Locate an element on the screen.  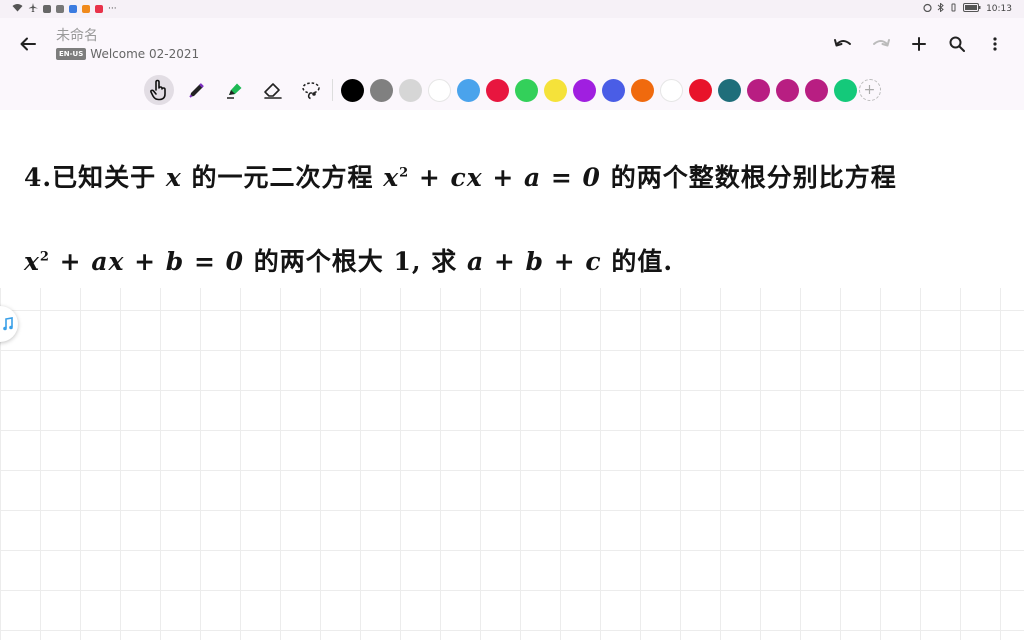
tool-group is located at coordinates (234, 90).